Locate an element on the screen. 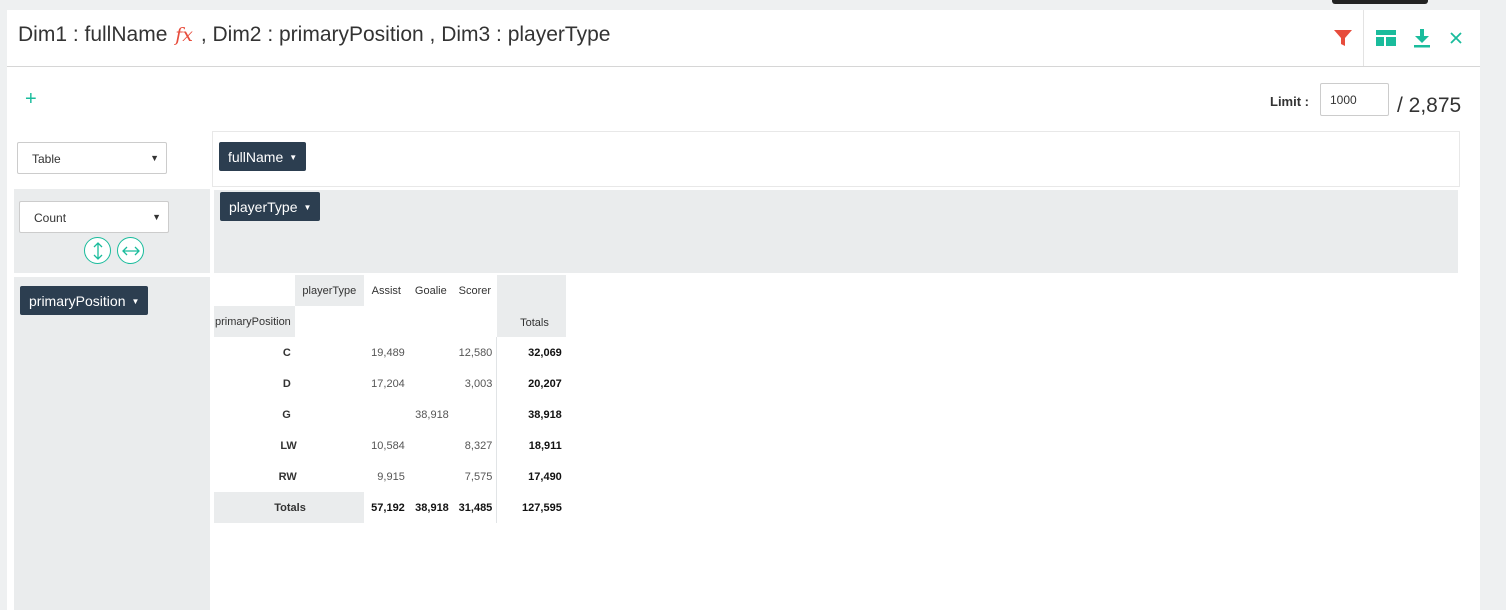  renderer-select-value: Table is located at coordinates (46, 159).